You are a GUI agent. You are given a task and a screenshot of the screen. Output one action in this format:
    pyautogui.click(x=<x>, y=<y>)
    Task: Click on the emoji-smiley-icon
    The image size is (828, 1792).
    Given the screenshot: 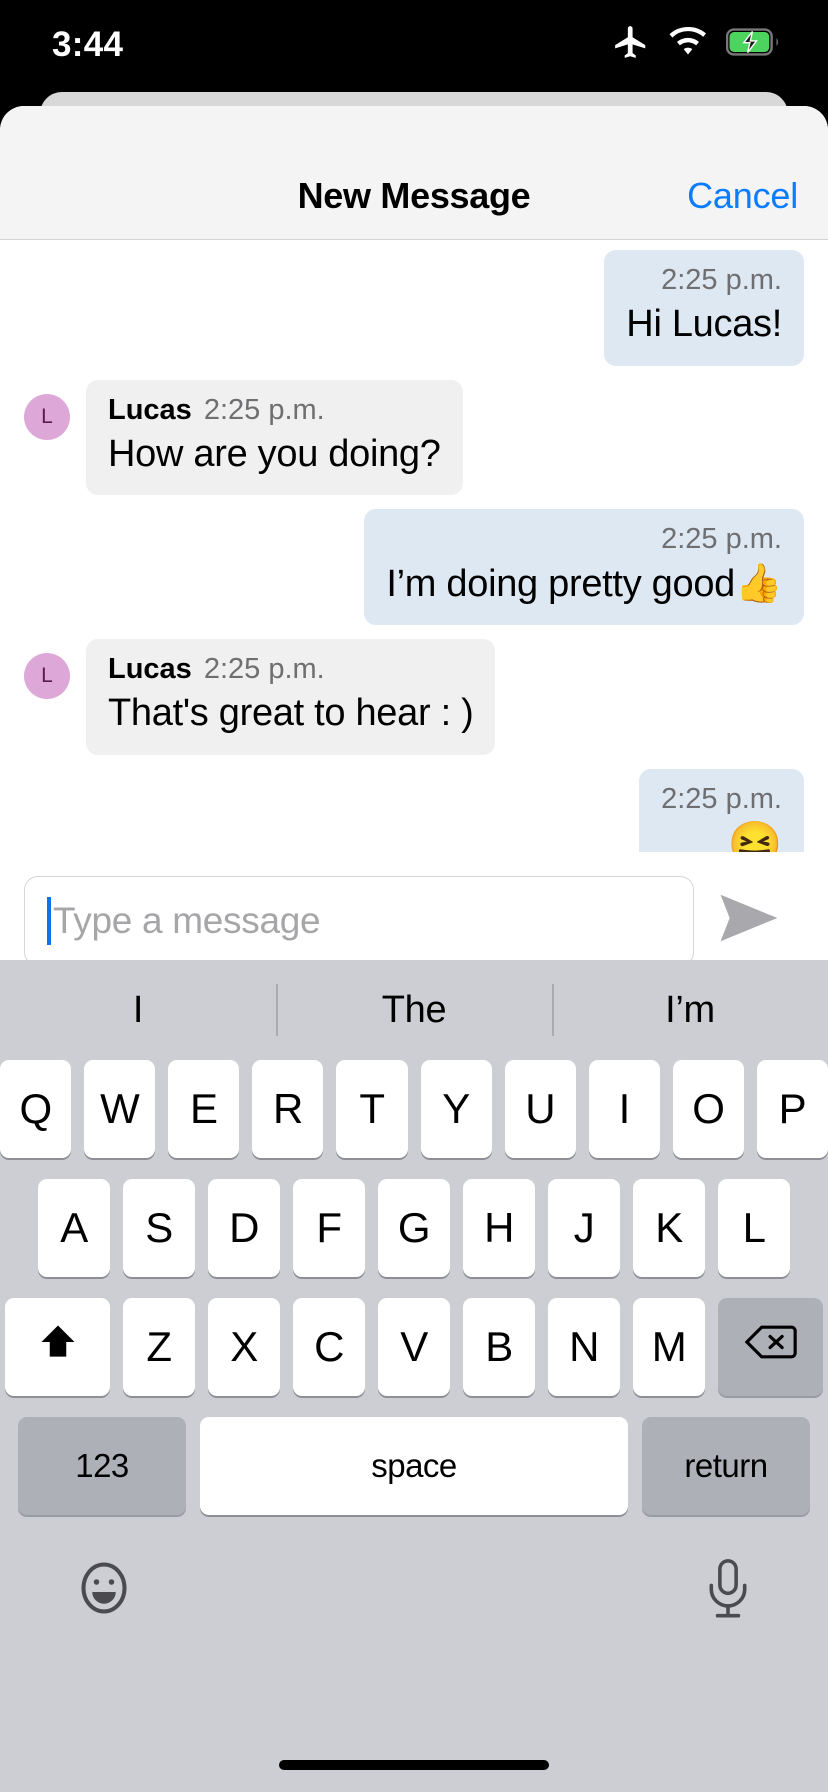 What is the action you would take?
    pyautogui.click(x=104, y=1590)
    